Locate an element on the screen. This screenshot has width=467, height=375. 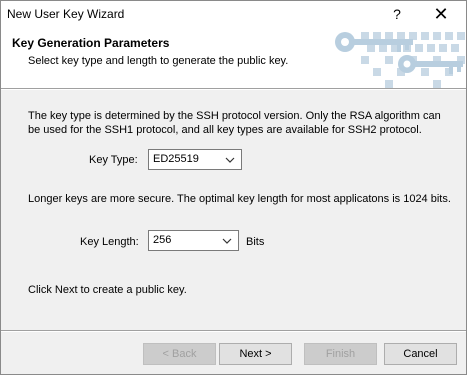
back-button: < Back is located at coordinates (179, 354).